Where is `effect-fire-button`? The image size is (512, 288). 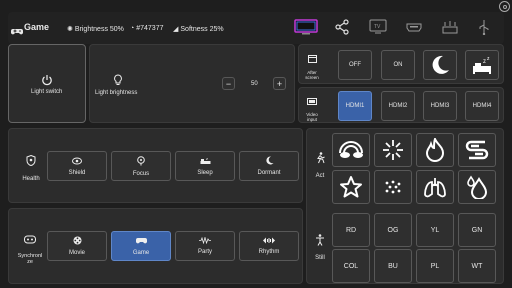
effect-fire-button is located at coordinates (435, 150).